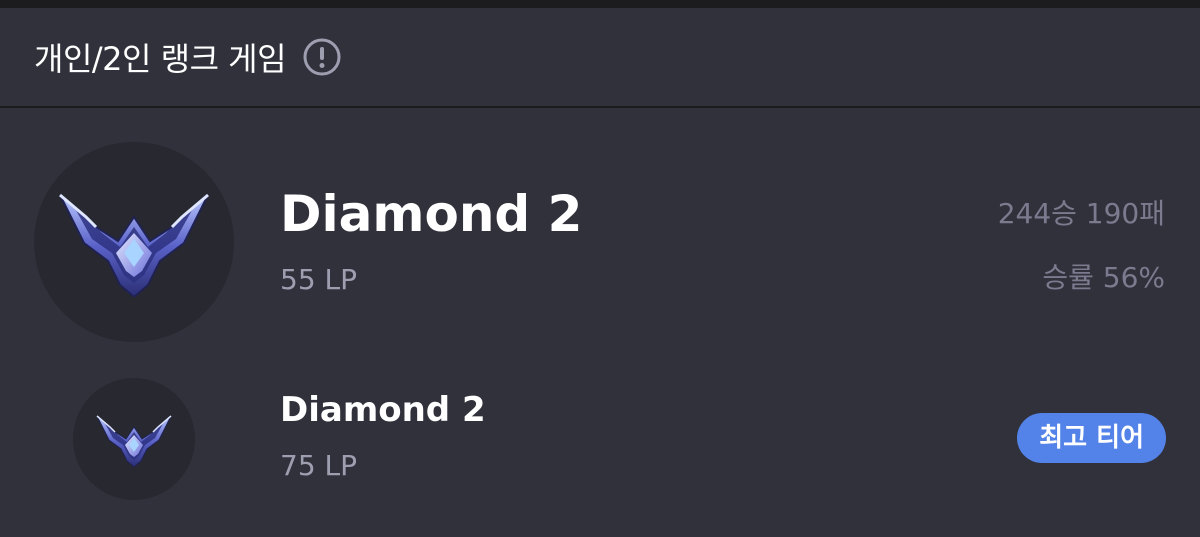 This screenshot has height=537, width=1200. I want to click on current-rank-emblem, so click(134, 242).